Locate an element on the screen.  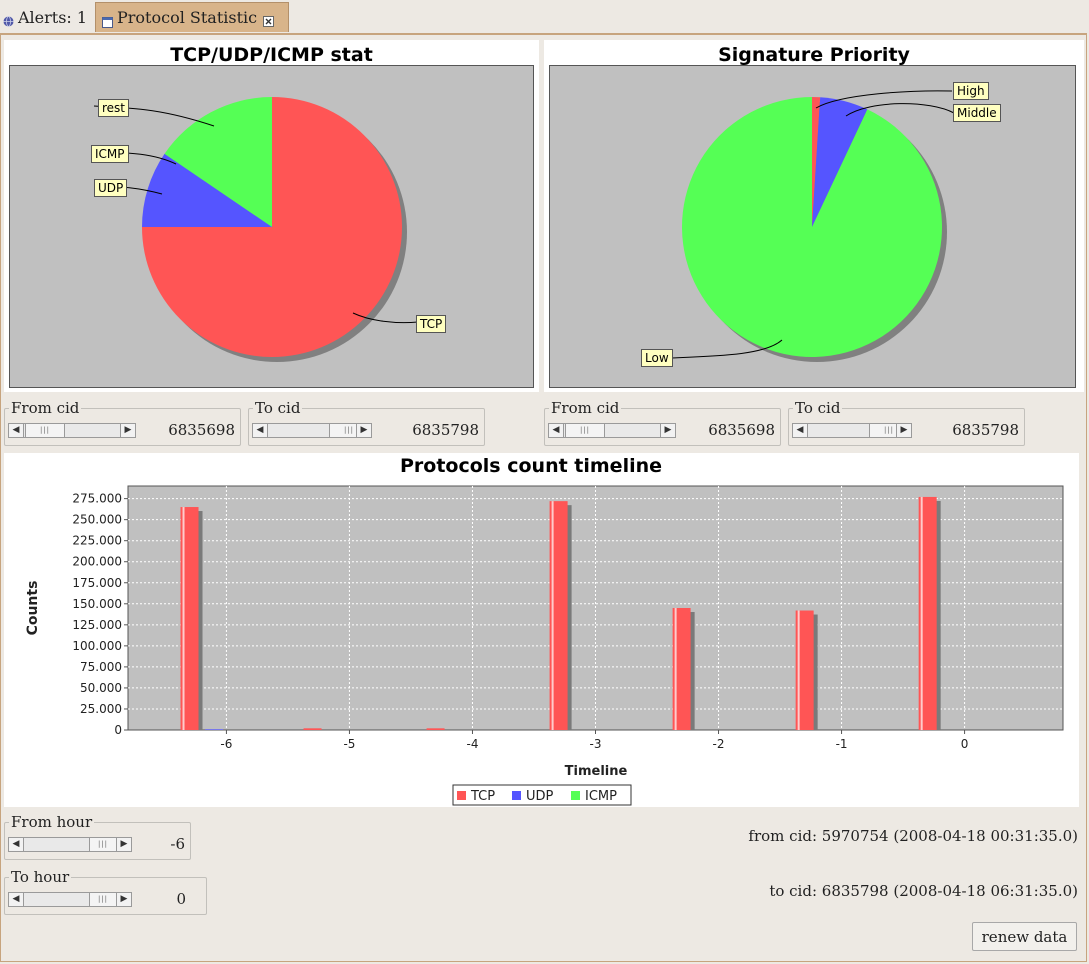
priority-to-cid-scrollbar: ◀ ||| ▶ is located at coordinates (852, 430).